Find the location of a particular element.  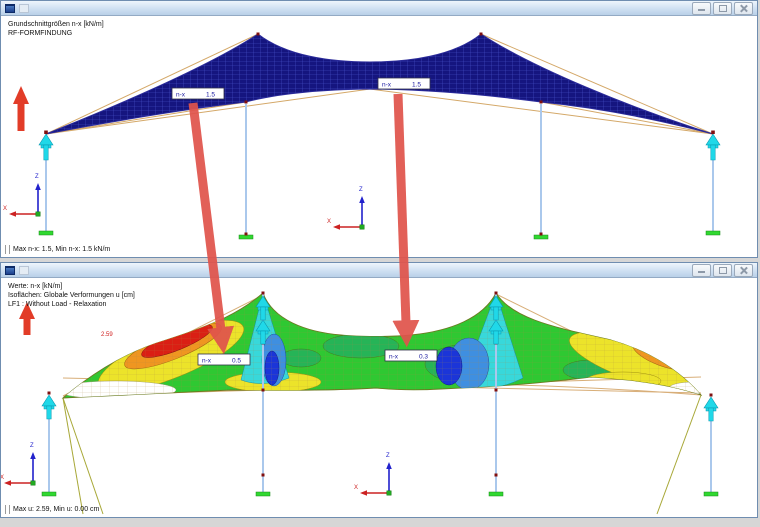

status-text: Max u: 2.59, Min u: 0.00 cm is located at coordinates (56, 509).